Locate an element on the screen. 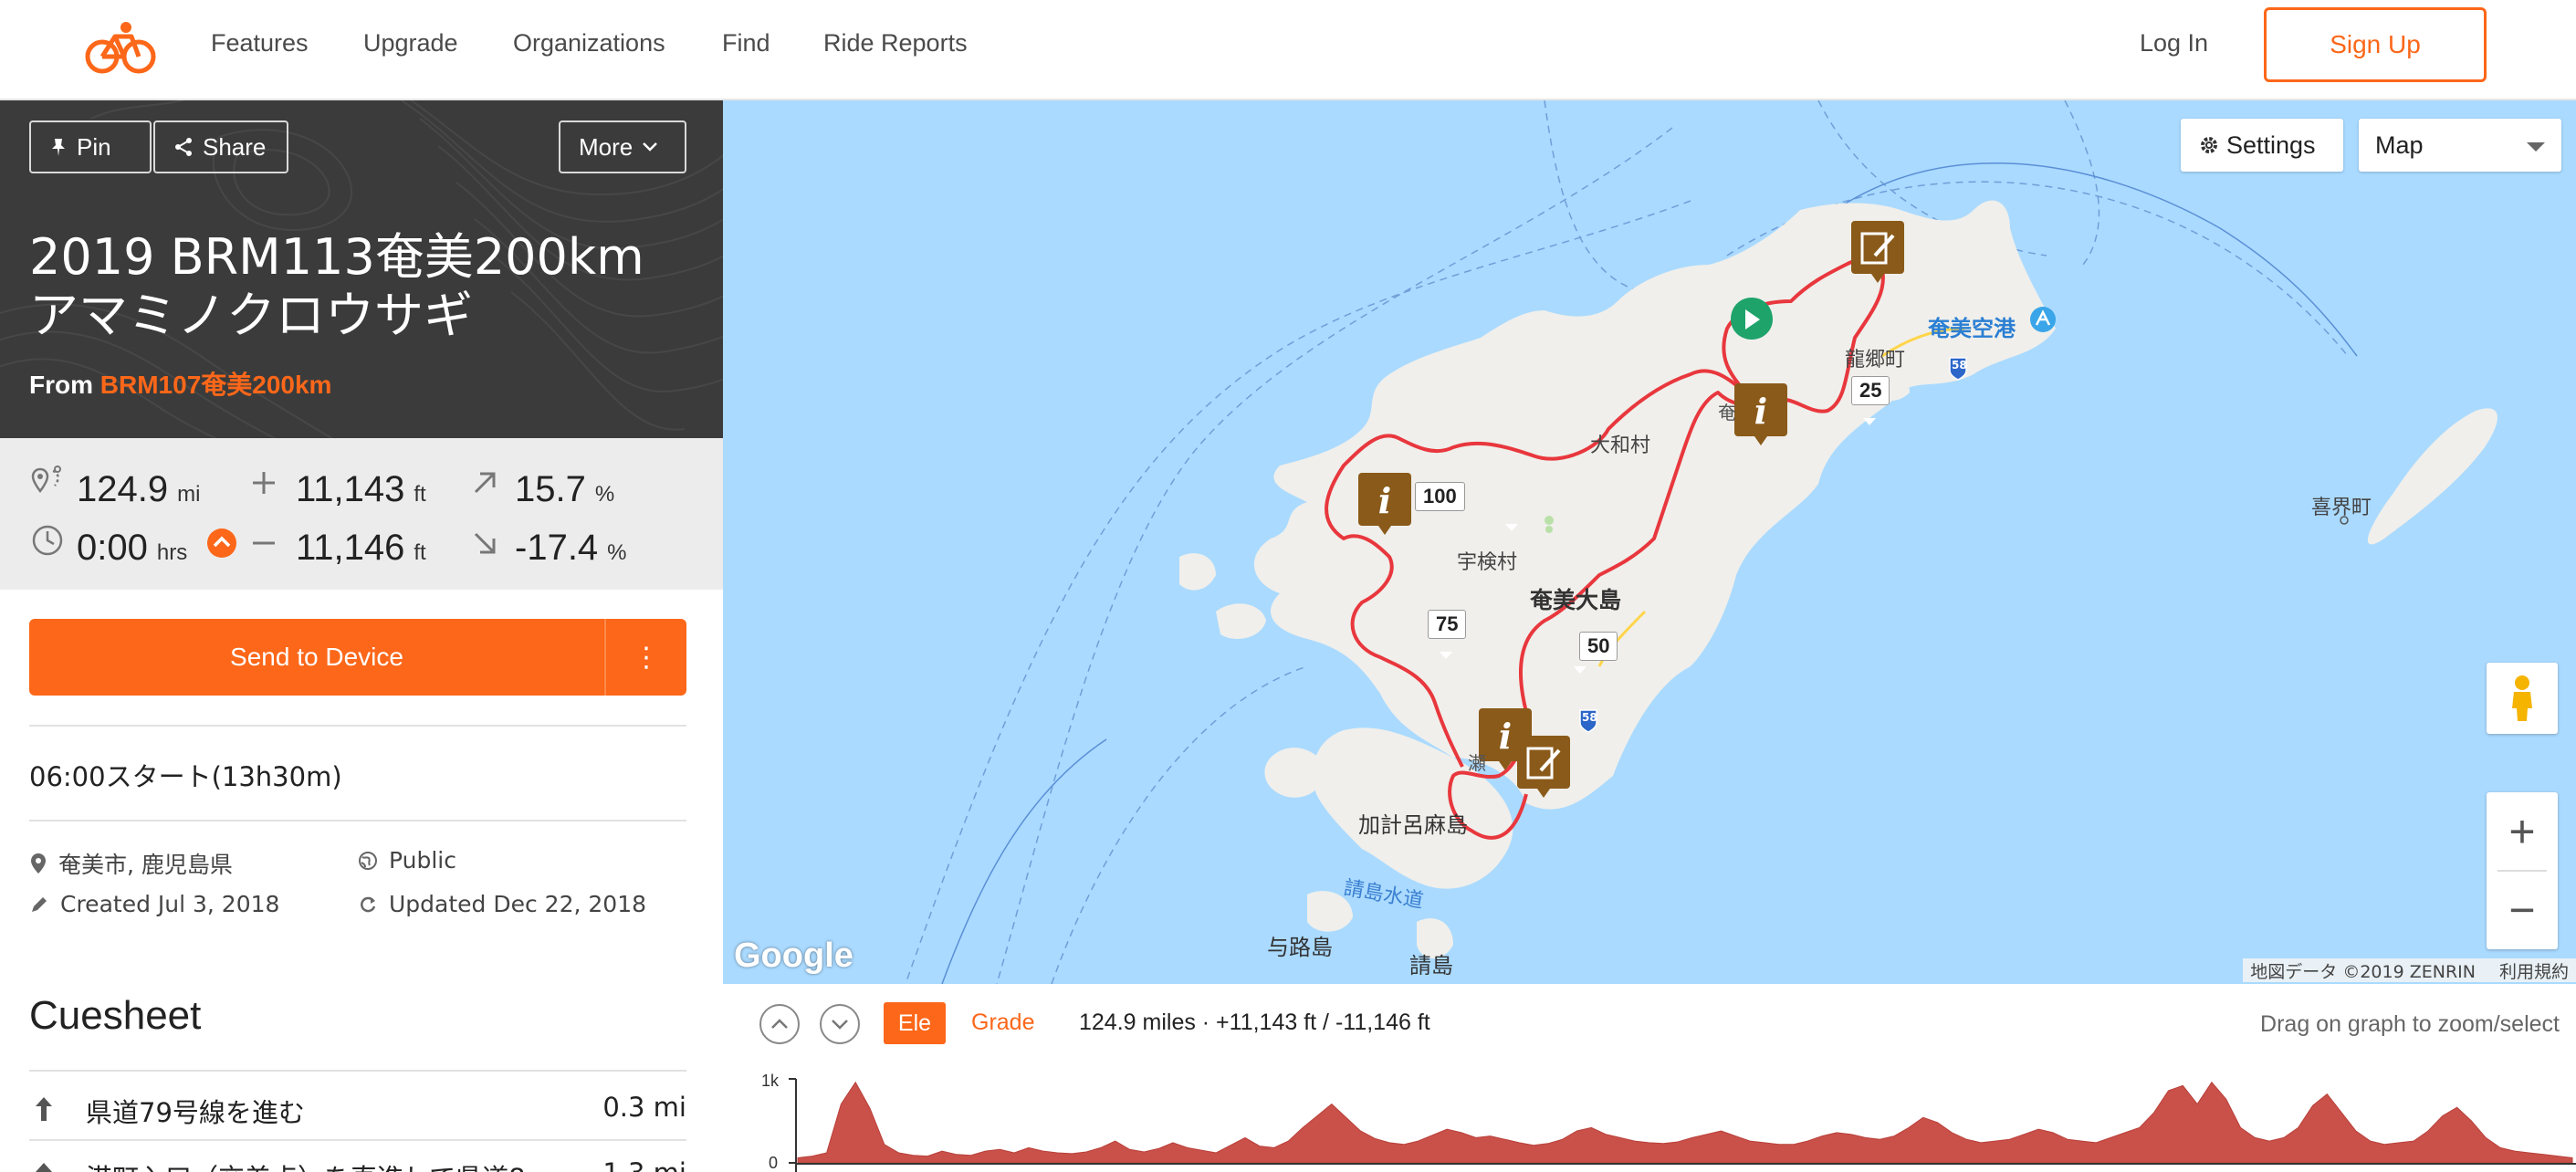 Image resolution: width=2576 pixels, height=1172 pixels. time-unit: hrs is located at coordinates (172, 553).